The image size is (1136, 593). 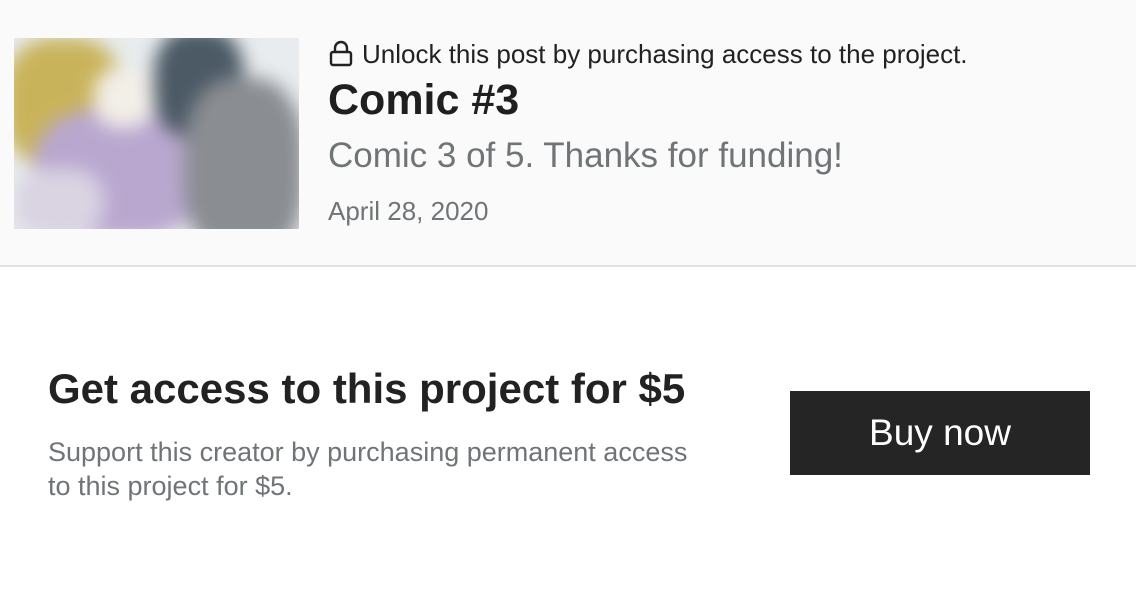 I want to click on buy-now-button: Buy now, so click(x=940, y=433).